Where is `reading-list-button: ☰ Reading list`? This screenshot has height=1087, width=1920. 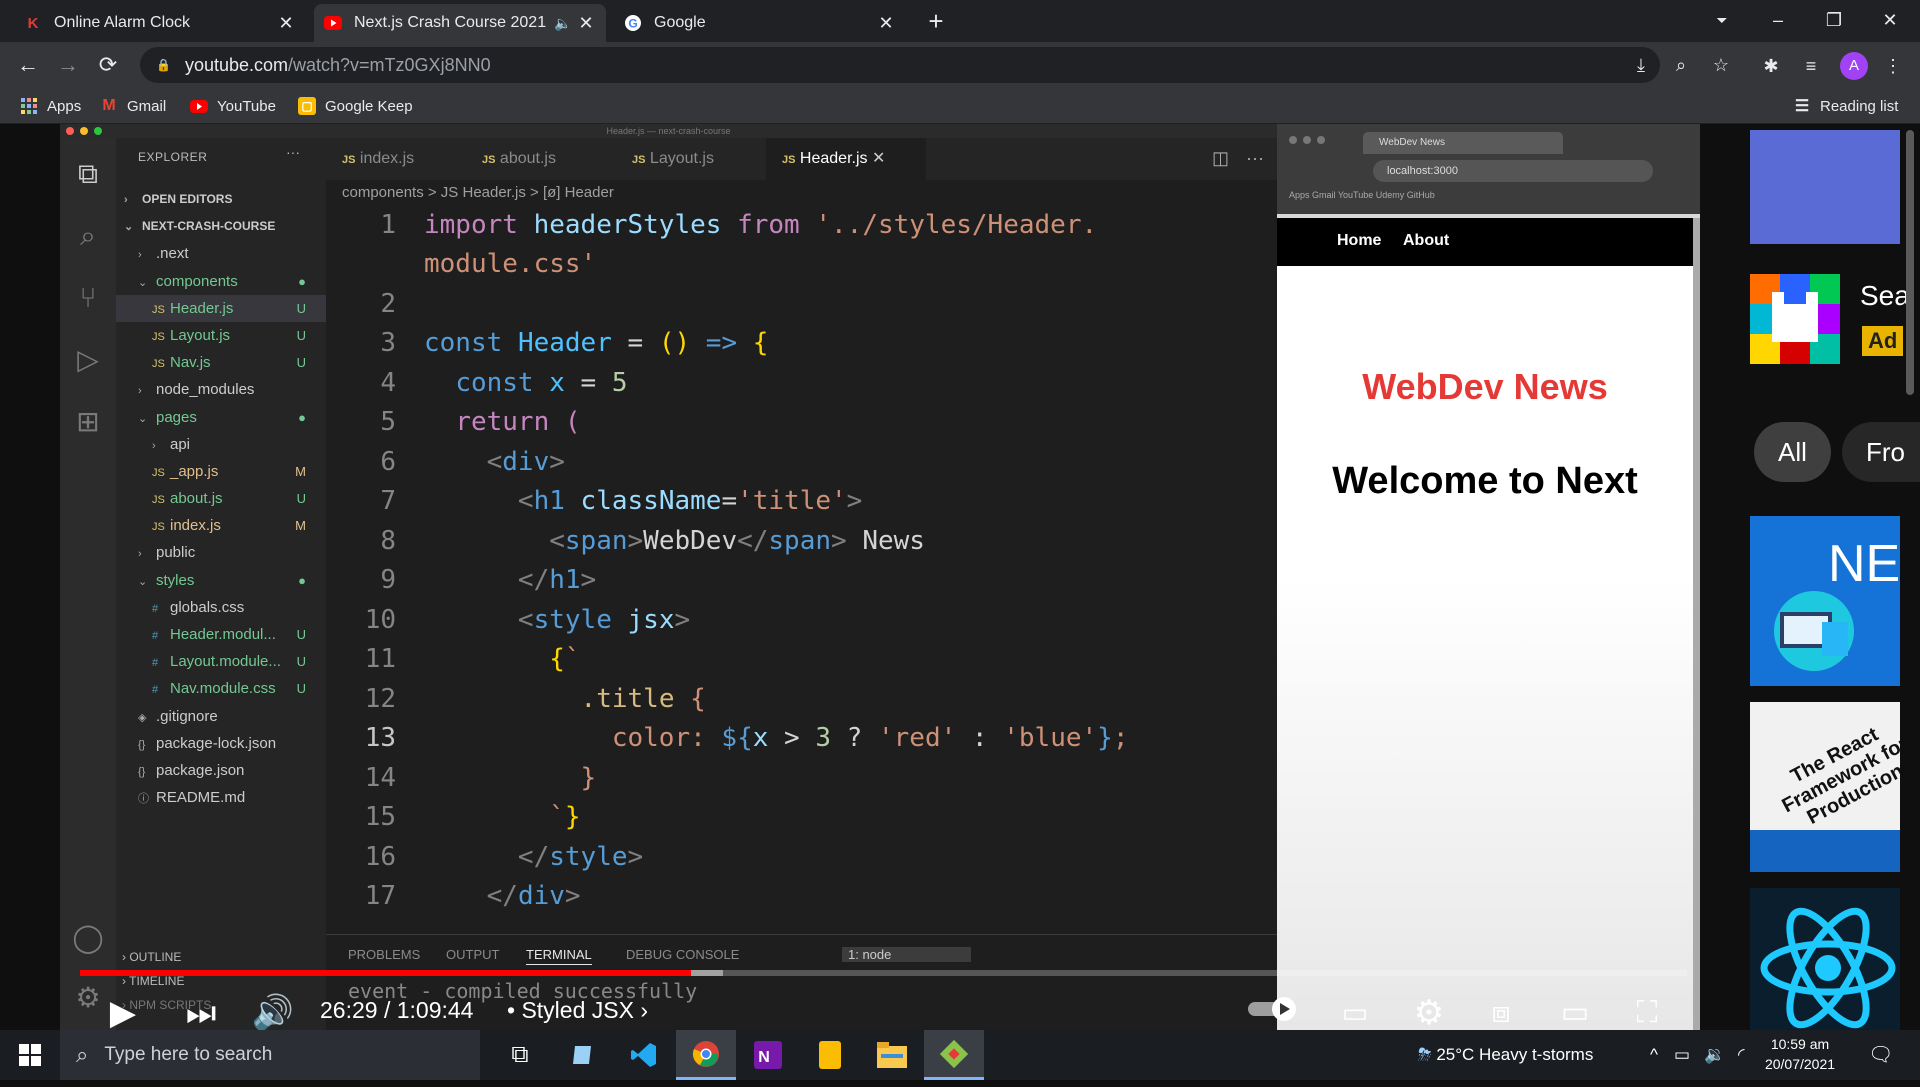 reading-list-button: ☰ Reading list is located at coordinates (1846, 106).